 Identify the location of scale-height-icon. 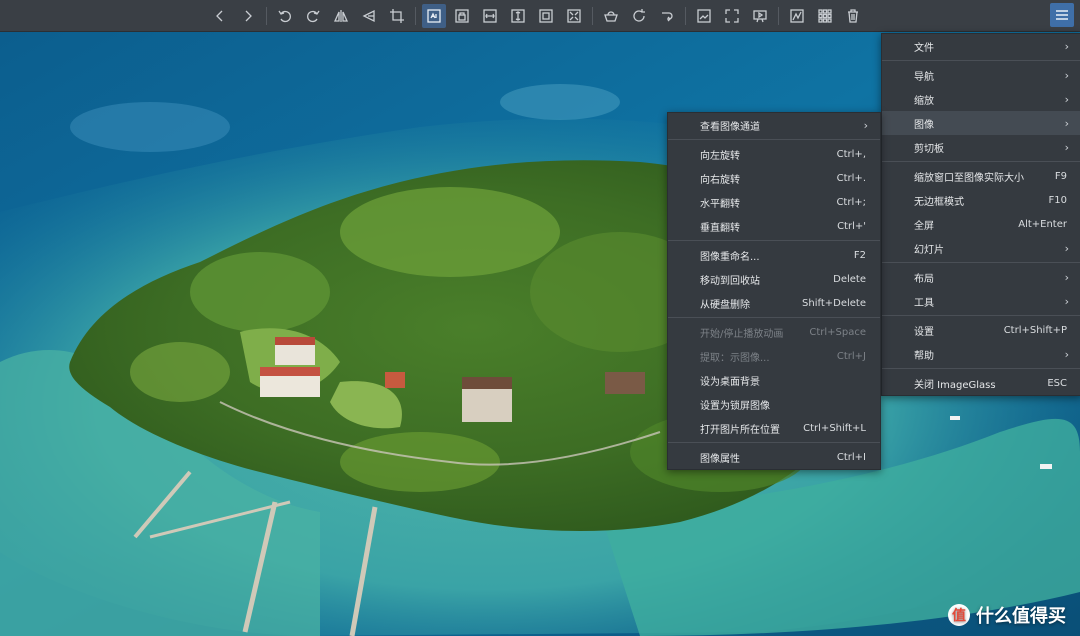
(518, 16).